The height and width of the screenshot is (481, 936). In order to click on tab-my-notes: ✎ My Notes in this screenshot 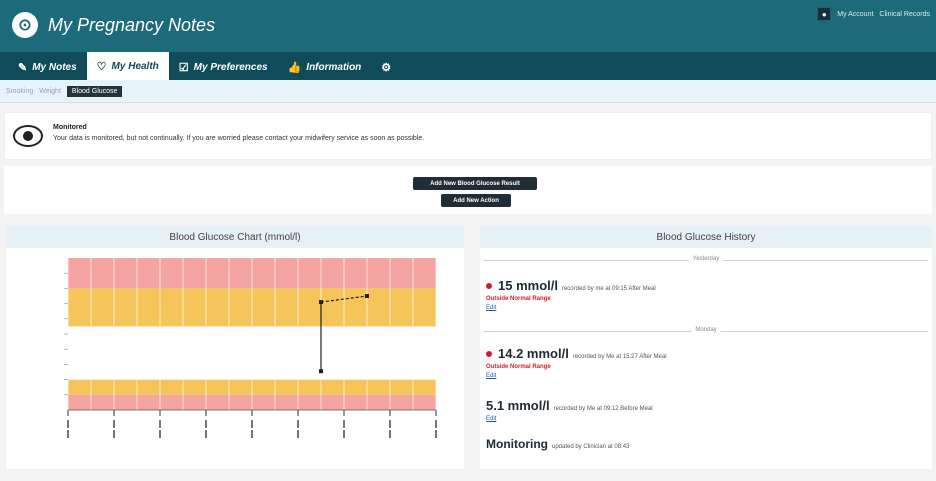, I will do `click(47, 67)`.